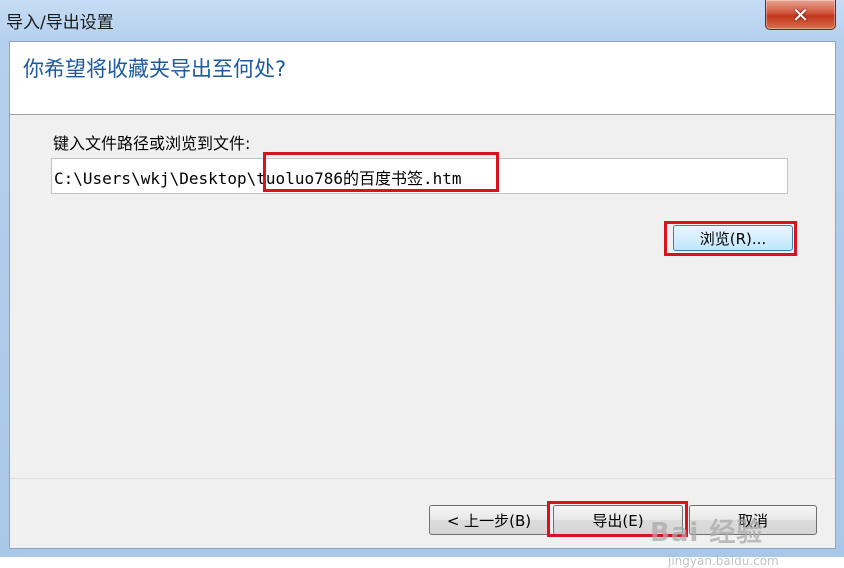 This screenshot has width=844, height=568. What do you see at coordinates (419, 176) in the screenshot?
I see `file-path-input: C:\Users\wkj\Desktop\tuoluo786的百度书签.htm` at bounding box center [419, 176].